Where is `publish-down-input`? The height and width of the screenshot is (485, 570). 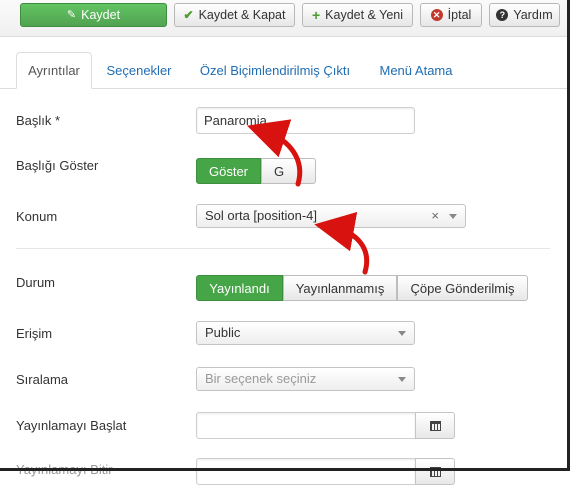
publish-down-input is located at coordinates (306, 471).